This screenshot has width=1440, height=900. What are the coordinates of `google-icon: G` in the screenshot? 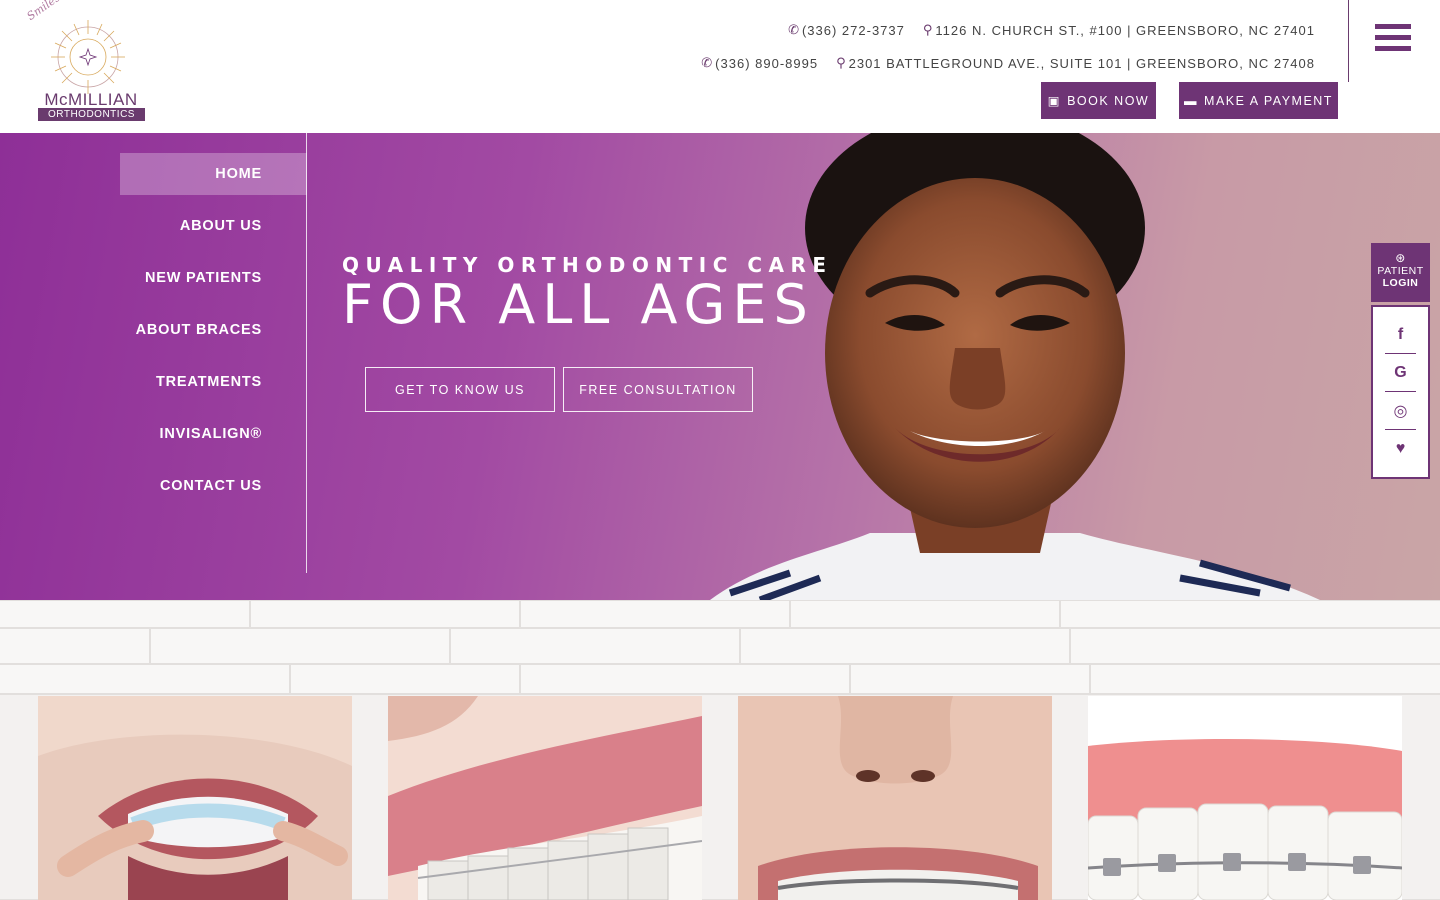 It's located at (1400, 373).